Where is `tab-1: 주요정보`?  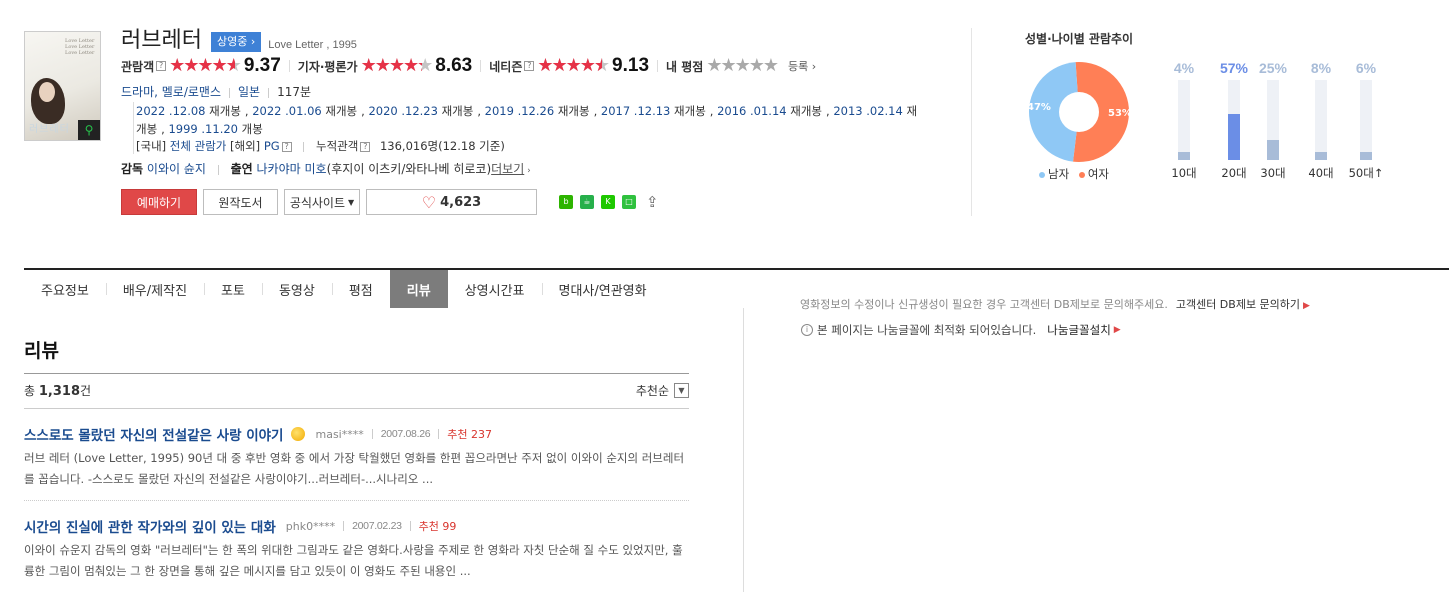
tab-1: 주요정보 is located at coordinates (65, 289).